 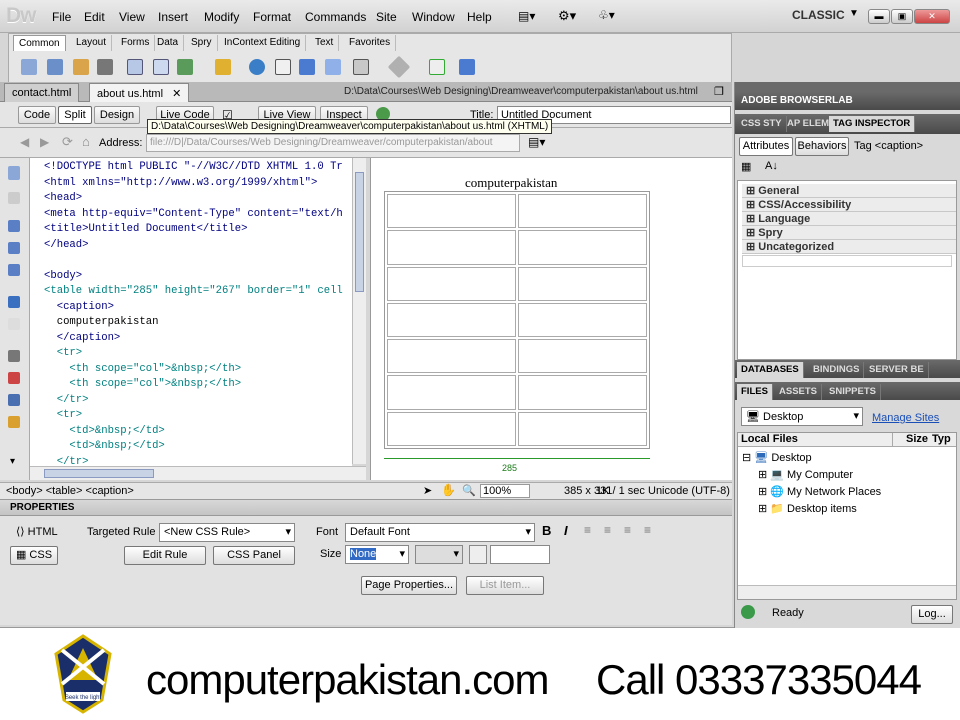 I want to click on align-right-icon: ≡, so click(x=627, y=530).